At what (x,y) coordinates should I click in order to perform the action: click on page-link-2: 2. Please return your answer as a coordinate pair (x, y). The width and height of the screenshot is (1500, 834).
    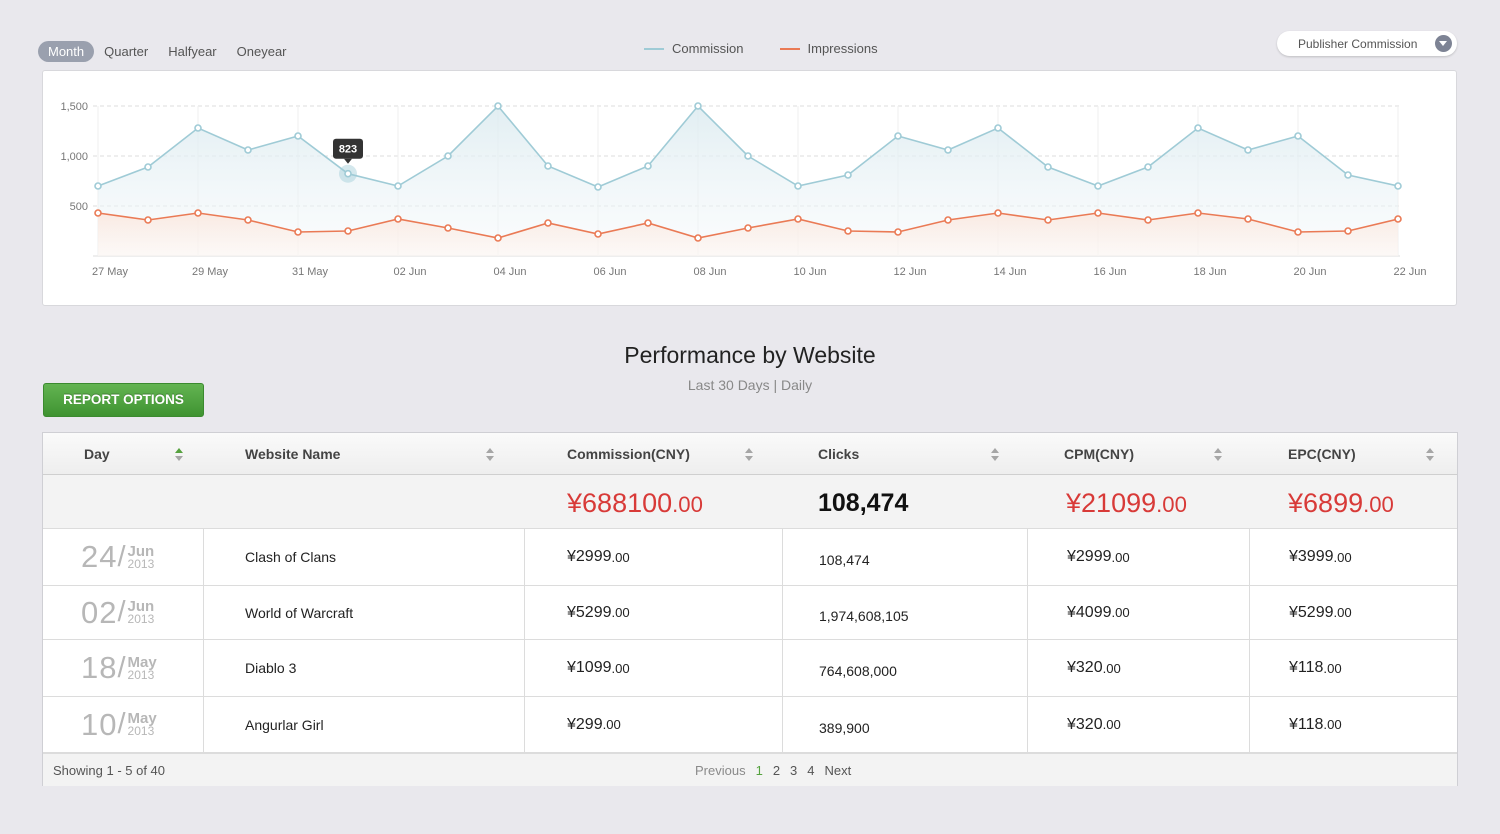
    Looking at the image, I should click on (776, 770).